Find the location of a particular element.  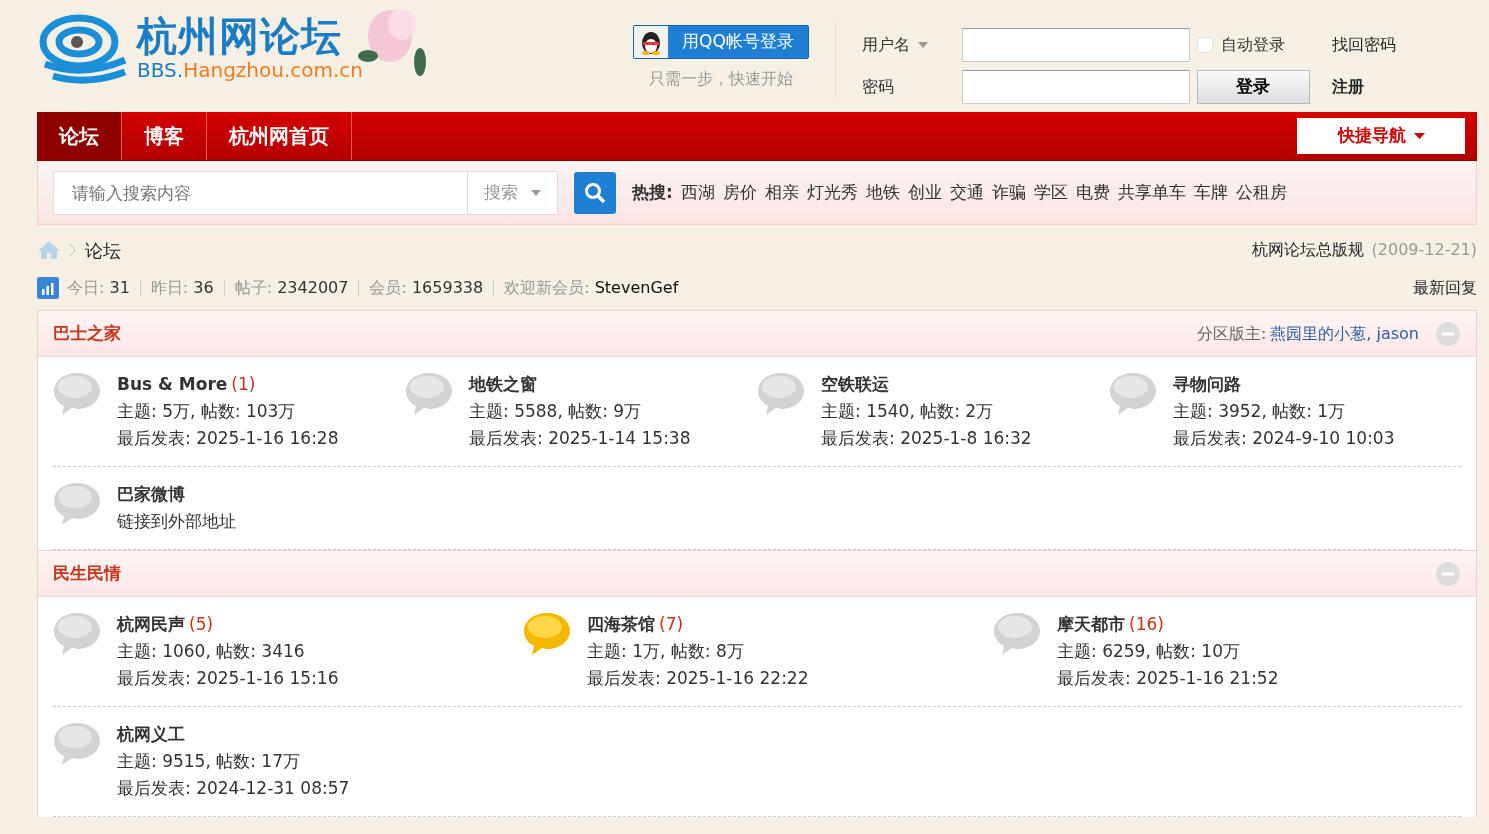

forgot-password-link: 找回密码 is located at coordinates (1363, 45).